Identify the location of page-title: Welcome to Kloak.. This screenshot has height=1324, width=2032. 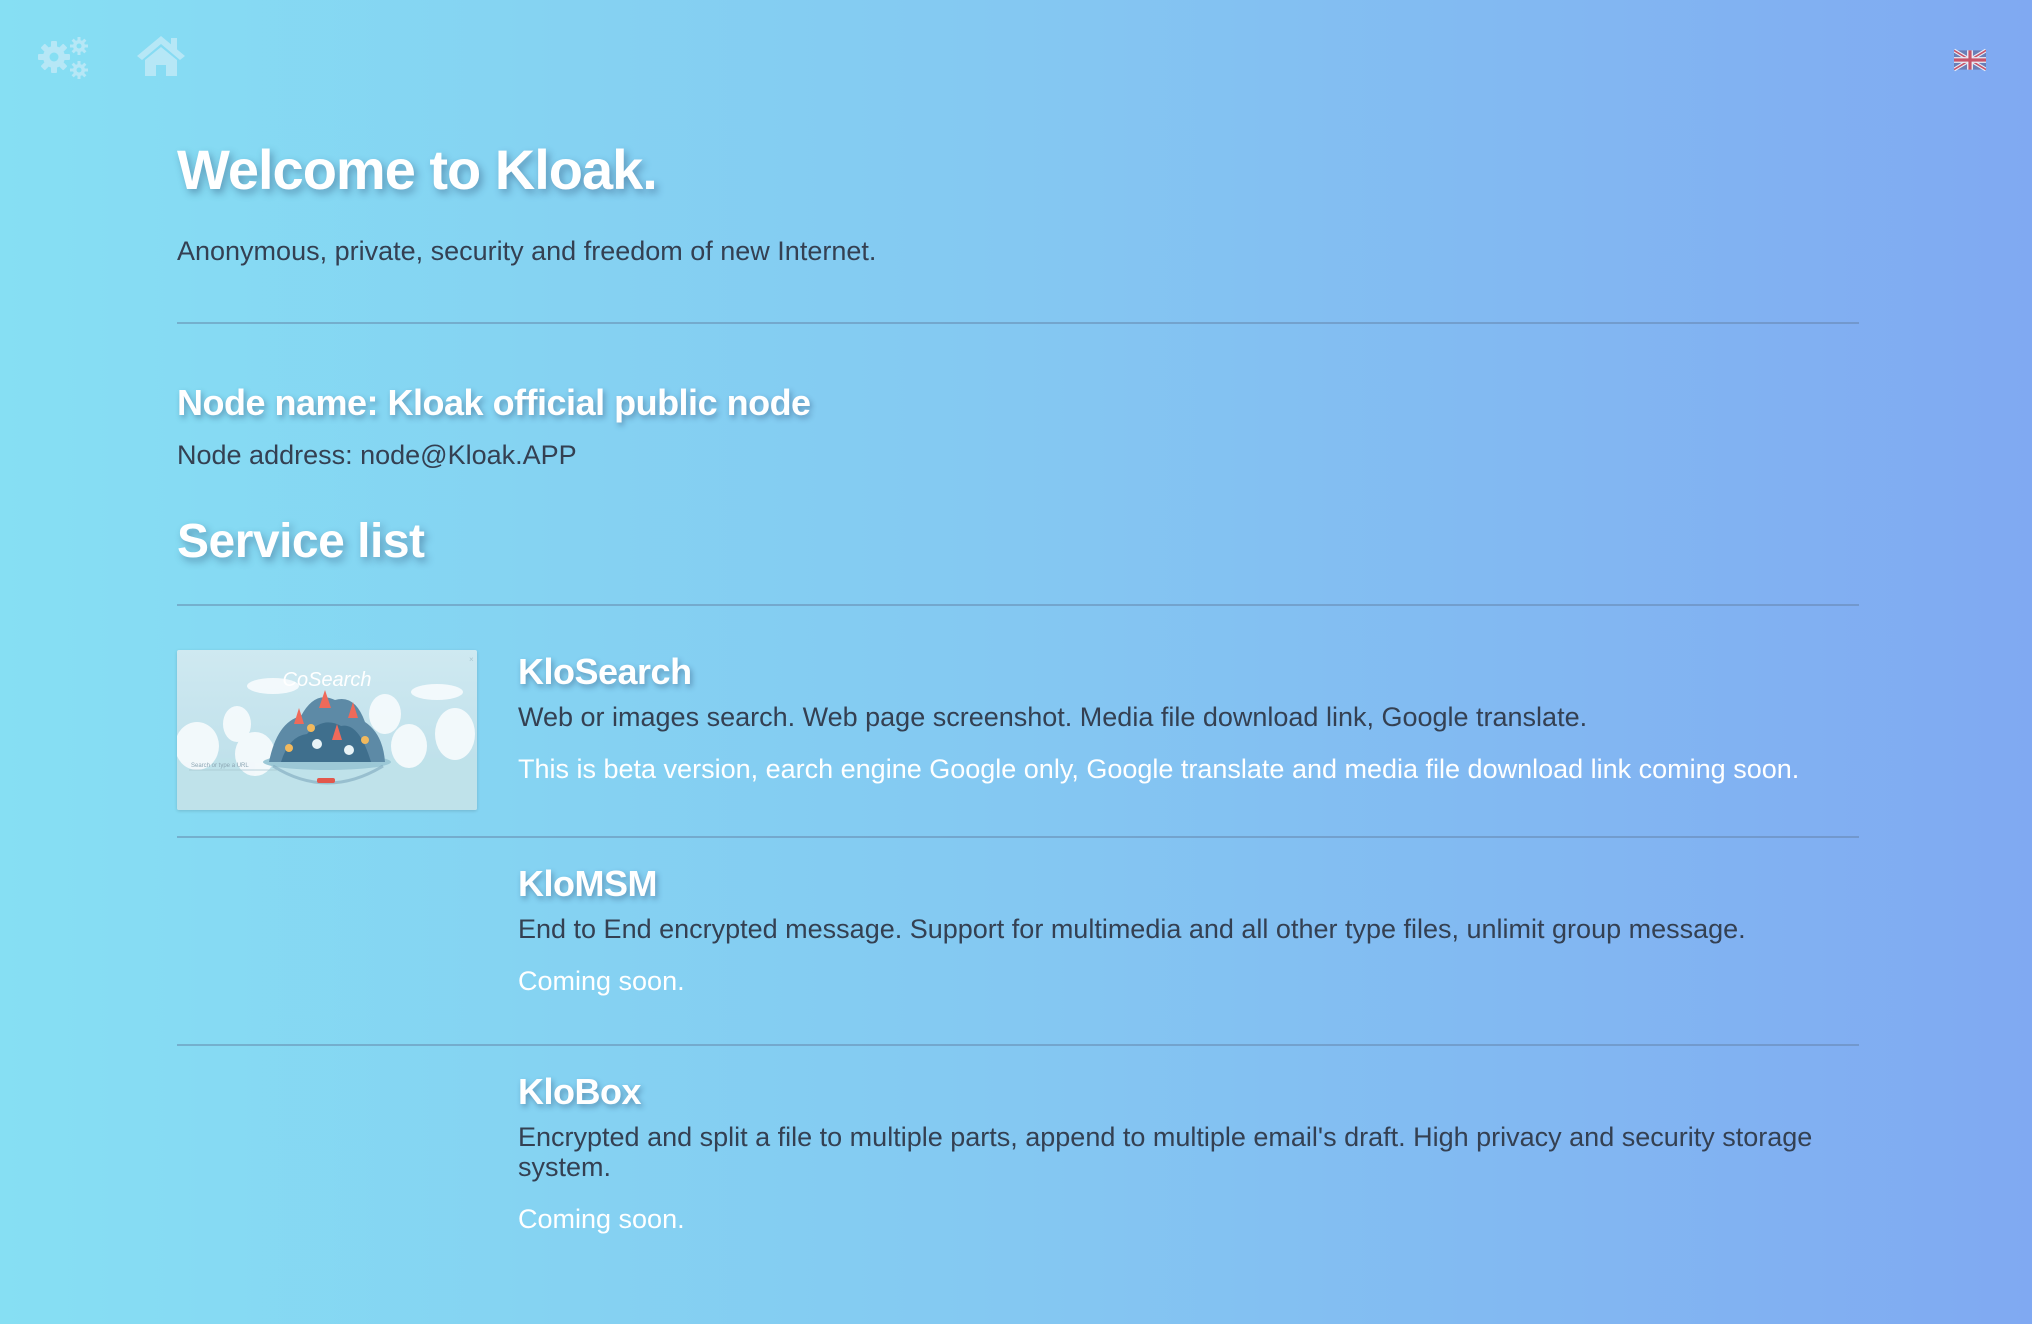
(417, 169).